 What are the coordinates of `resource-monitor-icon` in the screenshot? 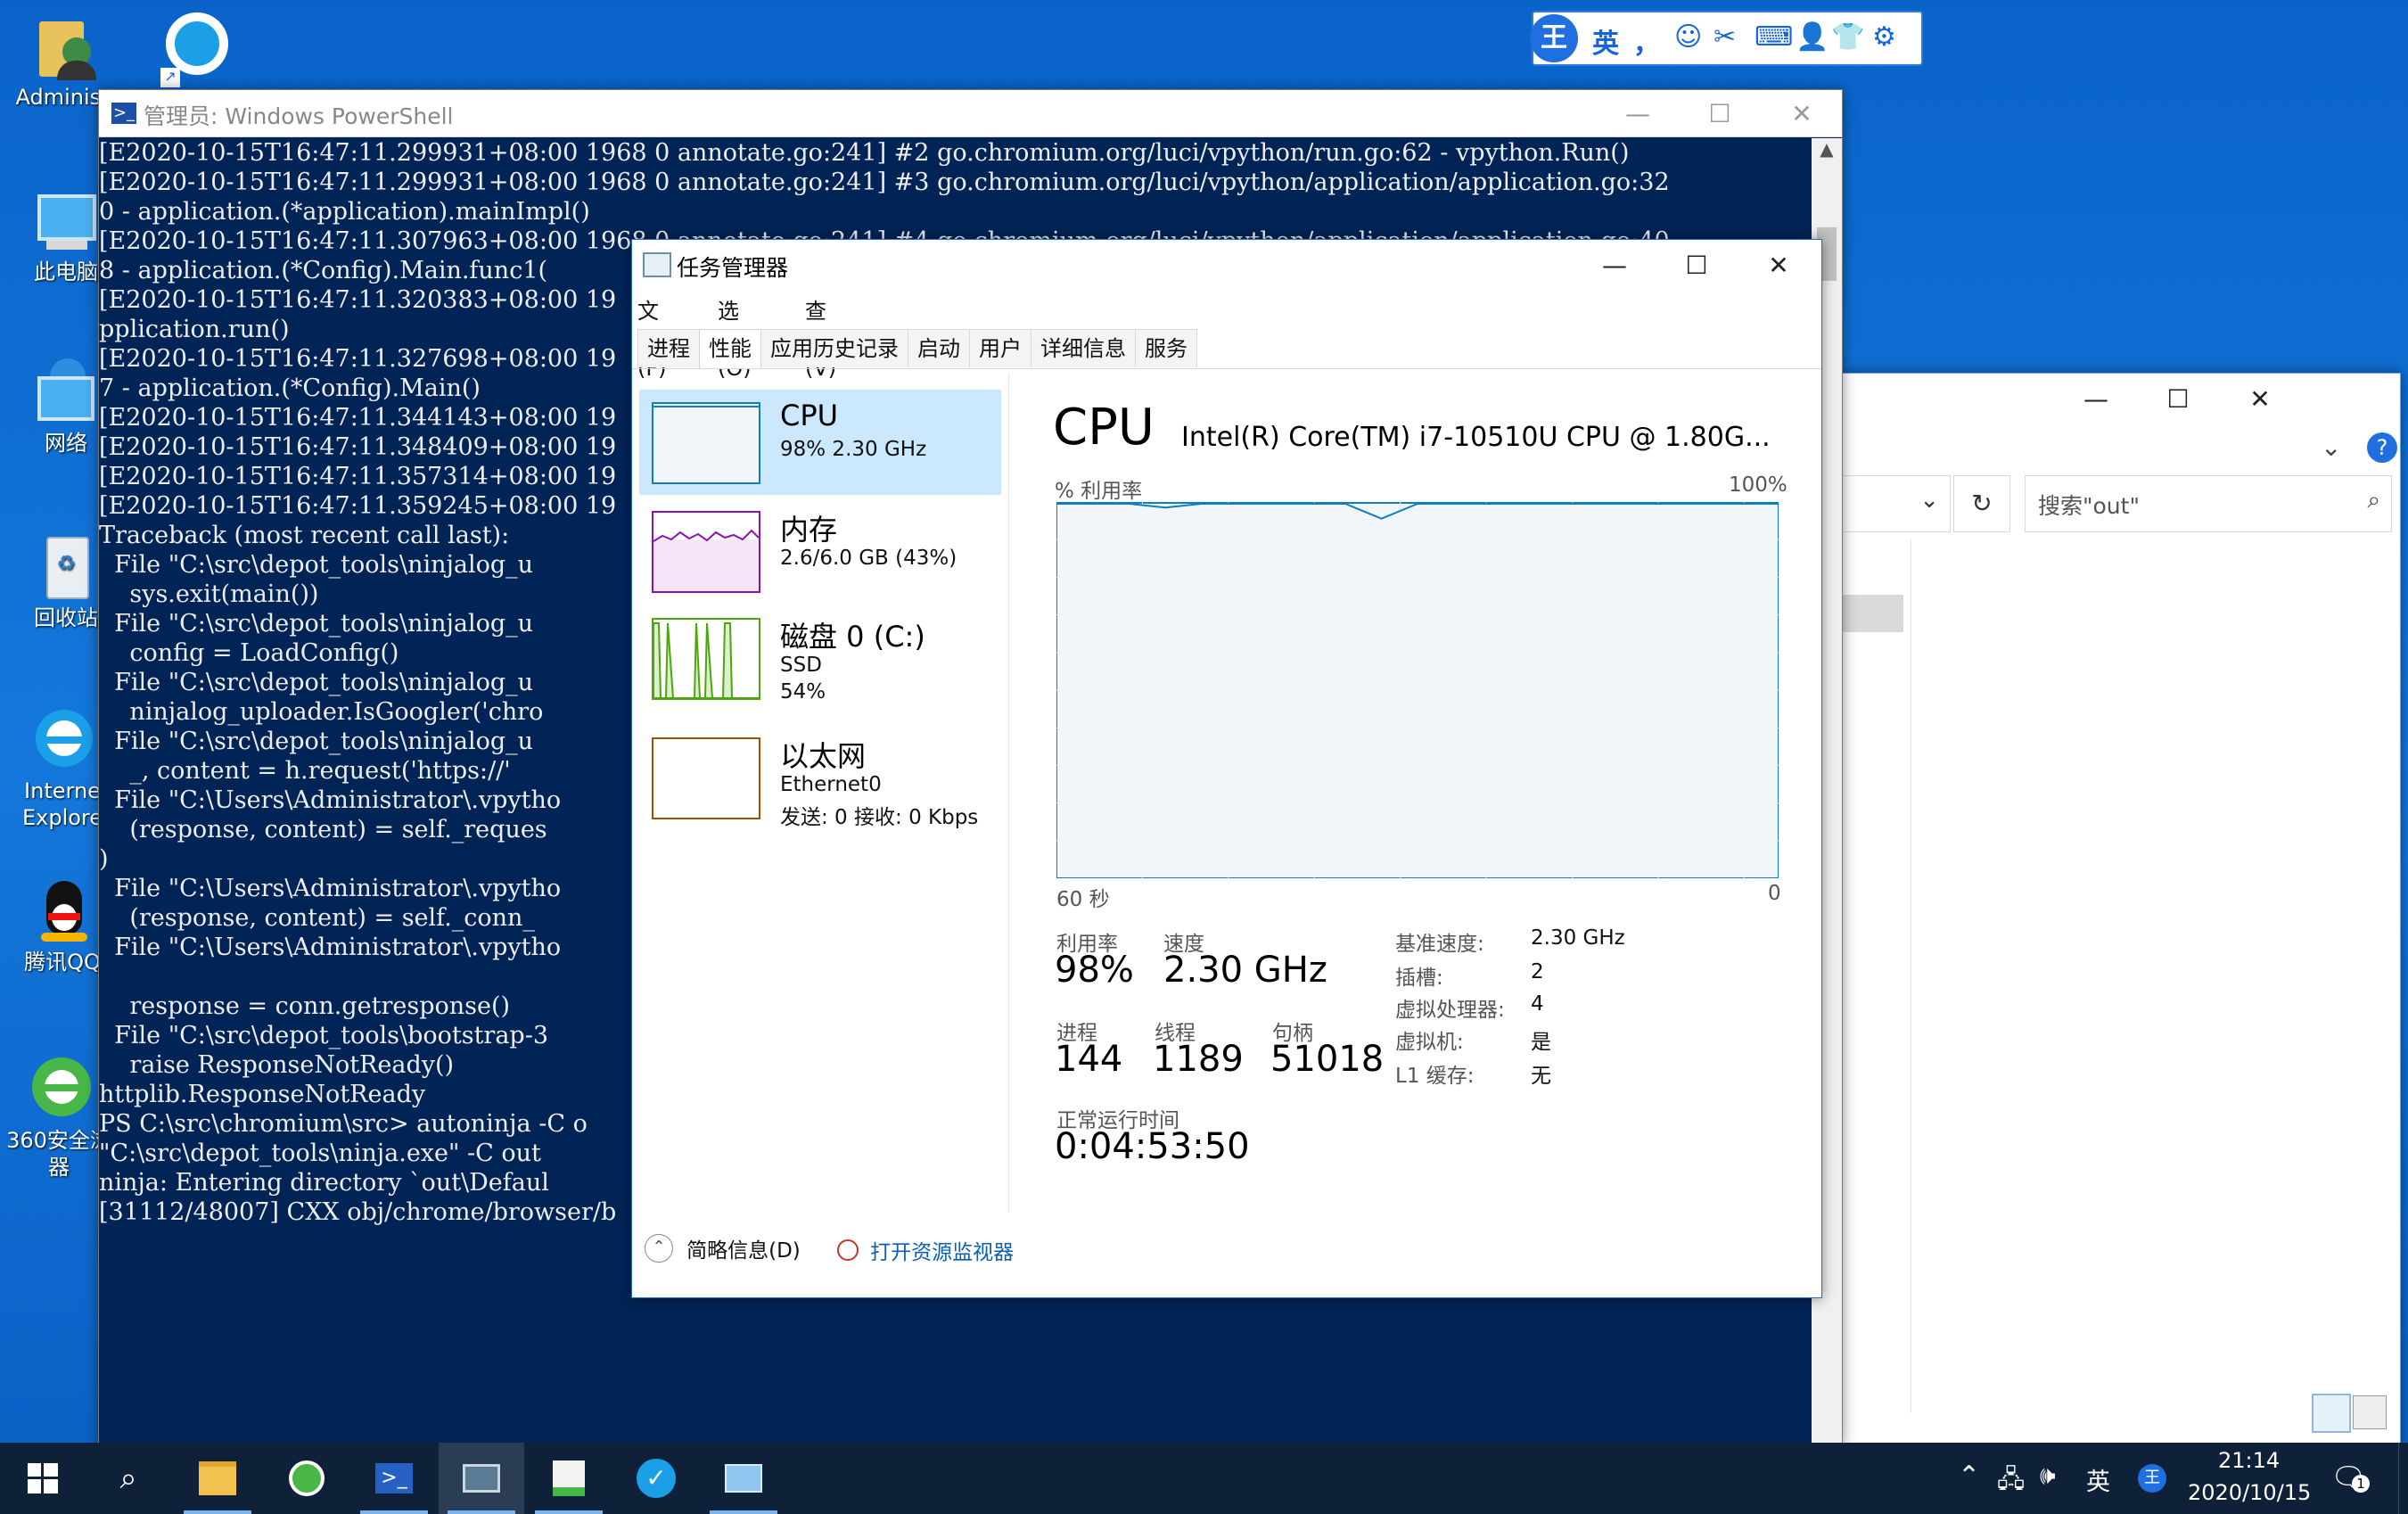 It's located at (848, 1250).